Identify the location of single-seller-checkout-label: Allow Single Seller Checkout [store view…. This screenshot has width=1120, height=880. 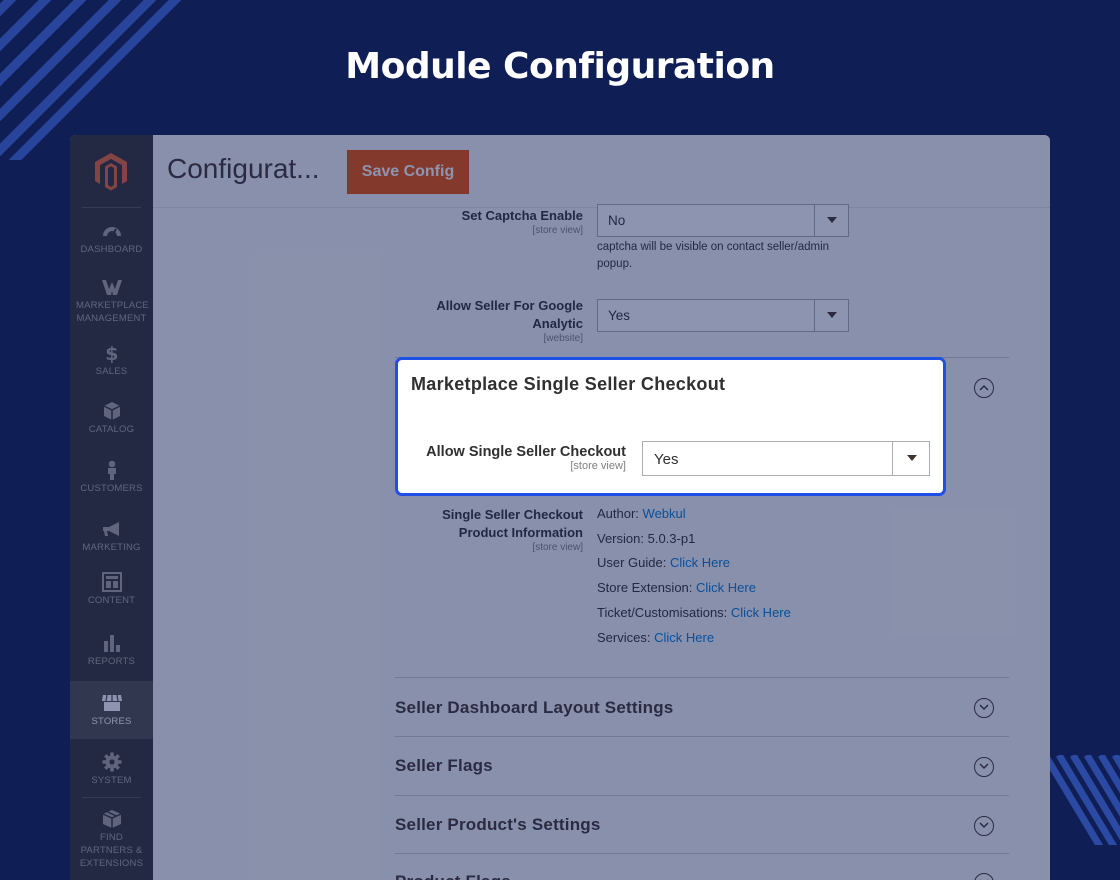
(526, 457).